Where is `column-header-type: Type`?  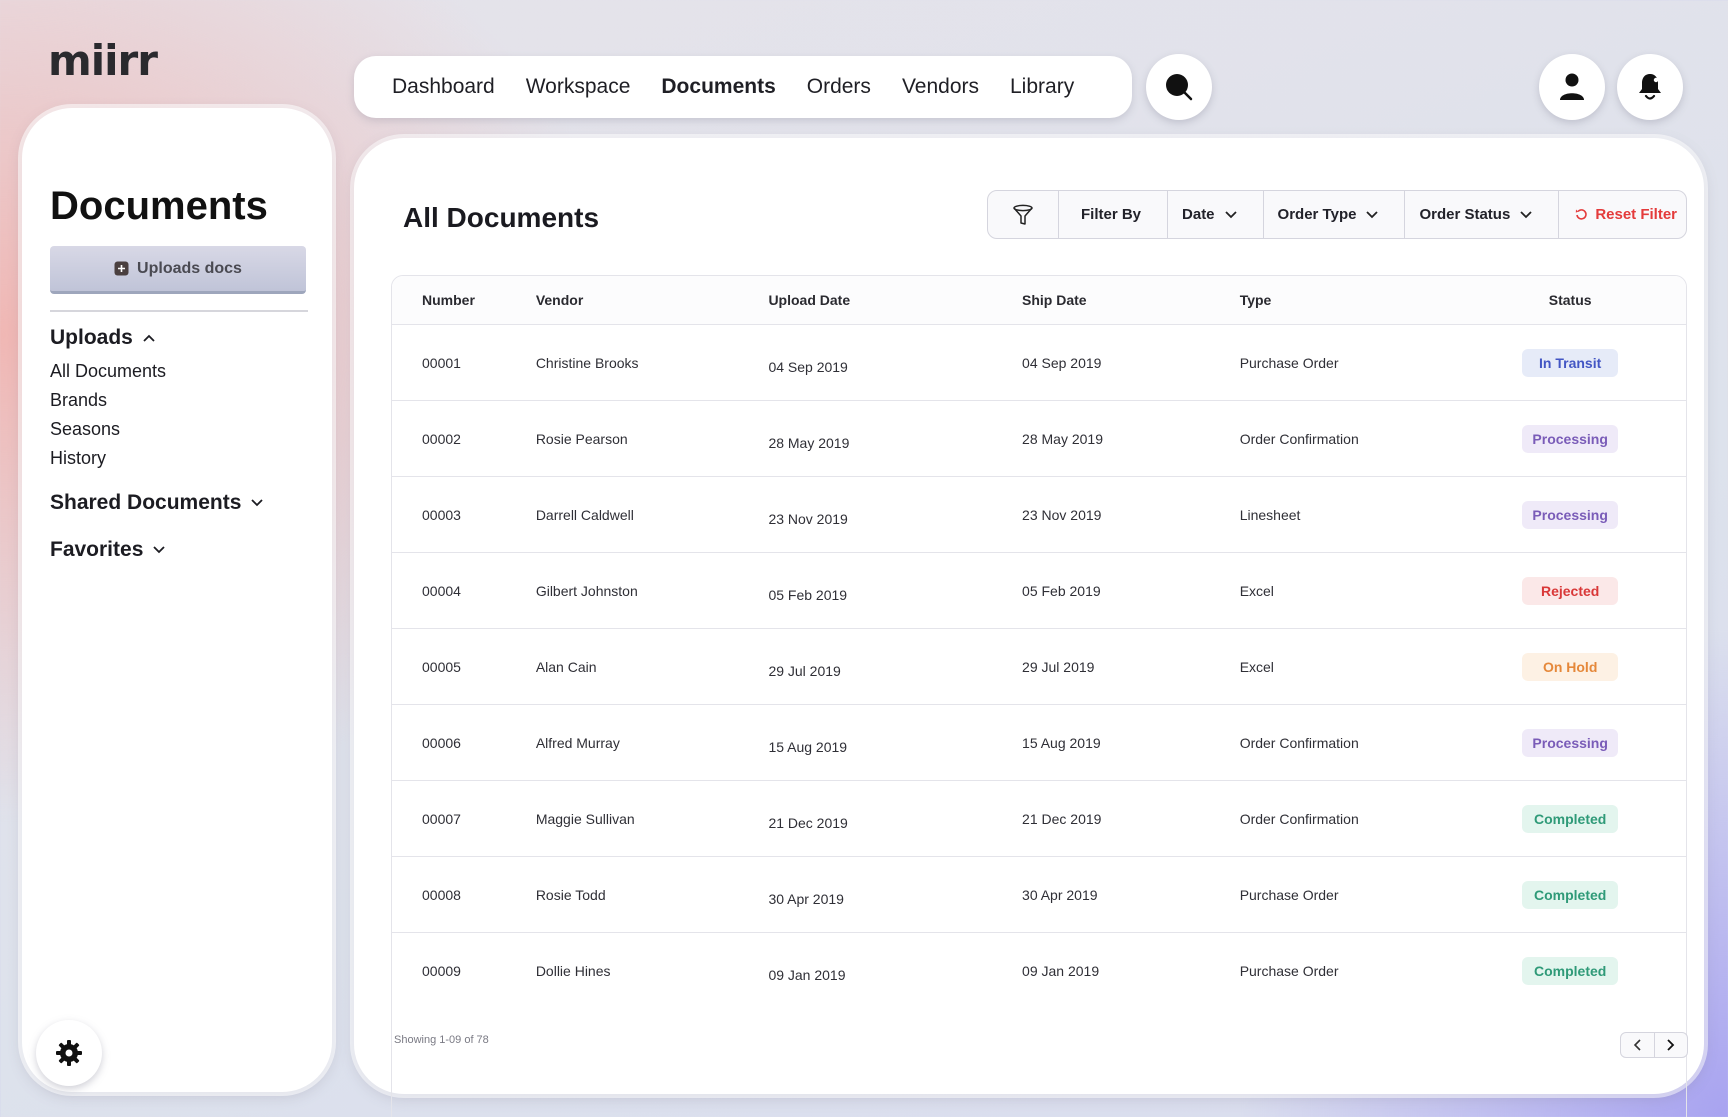
column-header-type: Type is located at coordinates (1347, 300).